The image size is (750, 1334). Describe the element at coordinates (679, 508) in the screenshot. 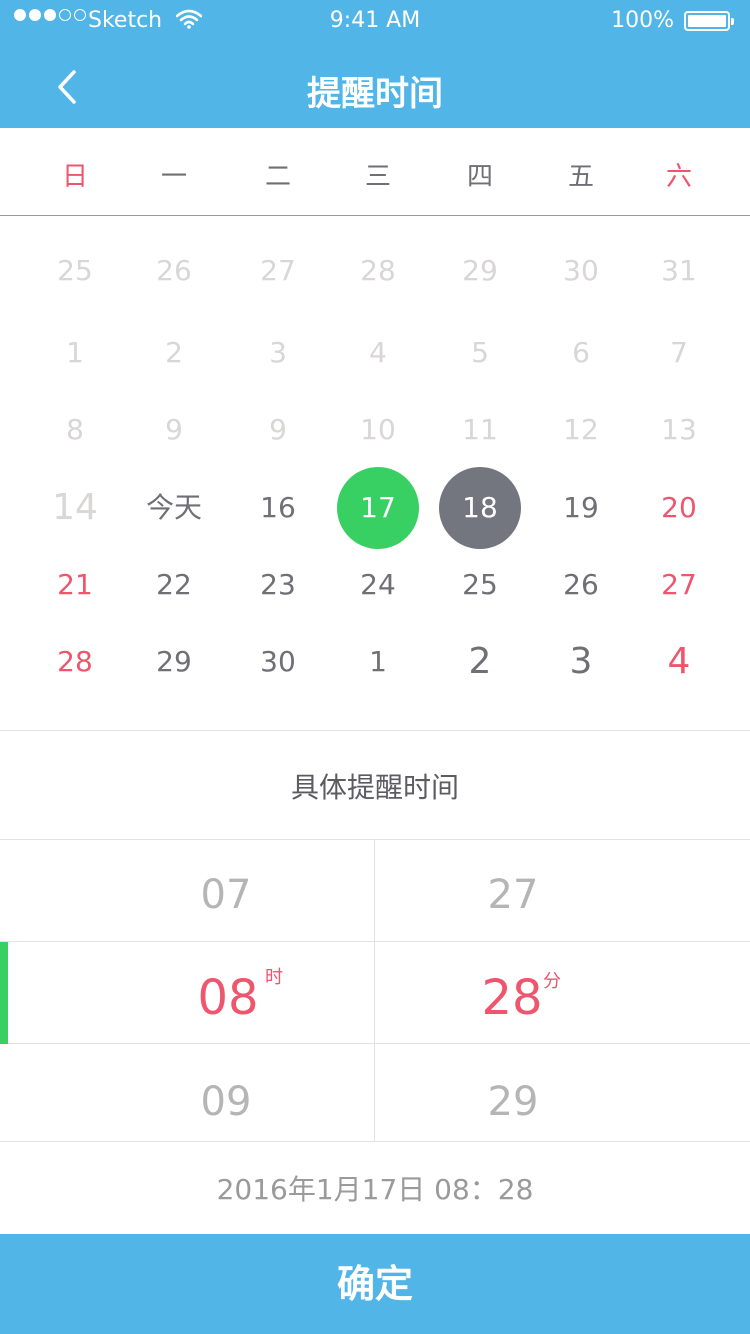

I see `calendar-day: 20` at that location.